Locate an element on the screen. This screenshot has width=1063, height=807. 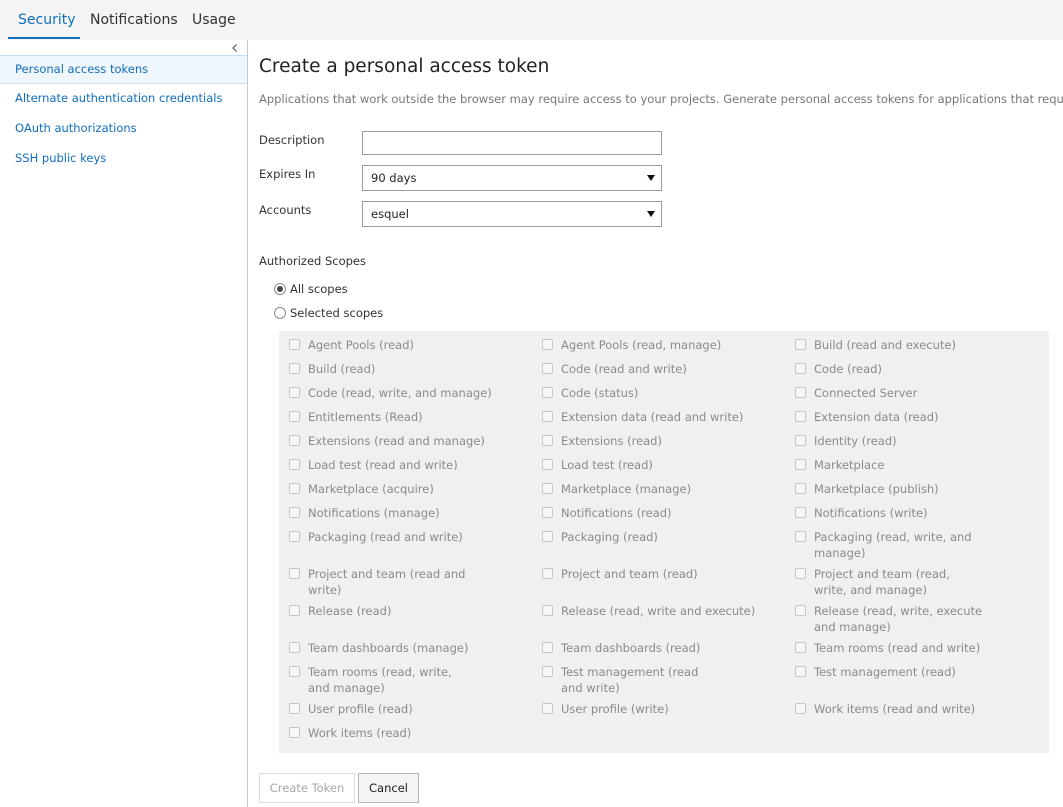
scope-label: Packaging (read, write, and manage) is located at coordinates (893, 545).